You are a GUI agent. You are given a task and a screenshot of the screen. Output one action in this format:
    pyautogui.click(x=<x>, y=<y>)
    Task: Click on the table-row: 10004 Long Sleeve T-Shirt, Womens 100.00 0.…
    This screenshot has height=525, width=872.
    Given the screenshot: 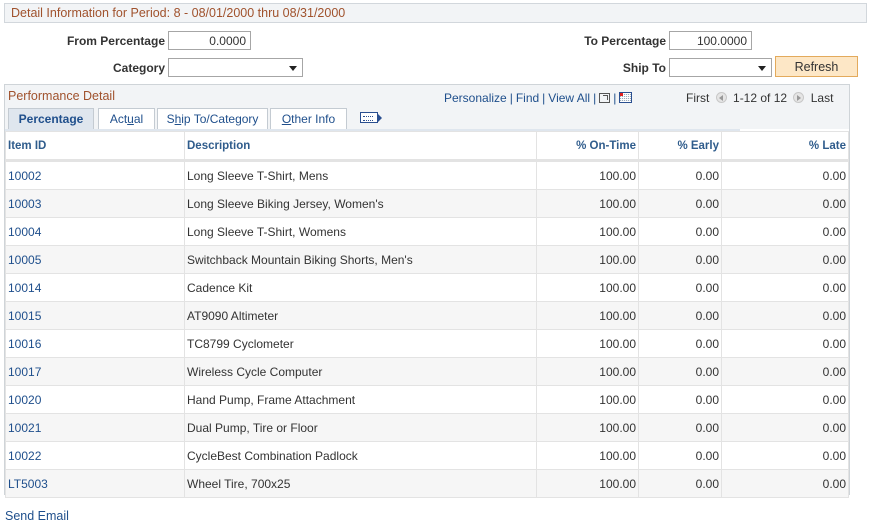 What is the action you would take?
    pyautogui.click(x=427, y=231)
    